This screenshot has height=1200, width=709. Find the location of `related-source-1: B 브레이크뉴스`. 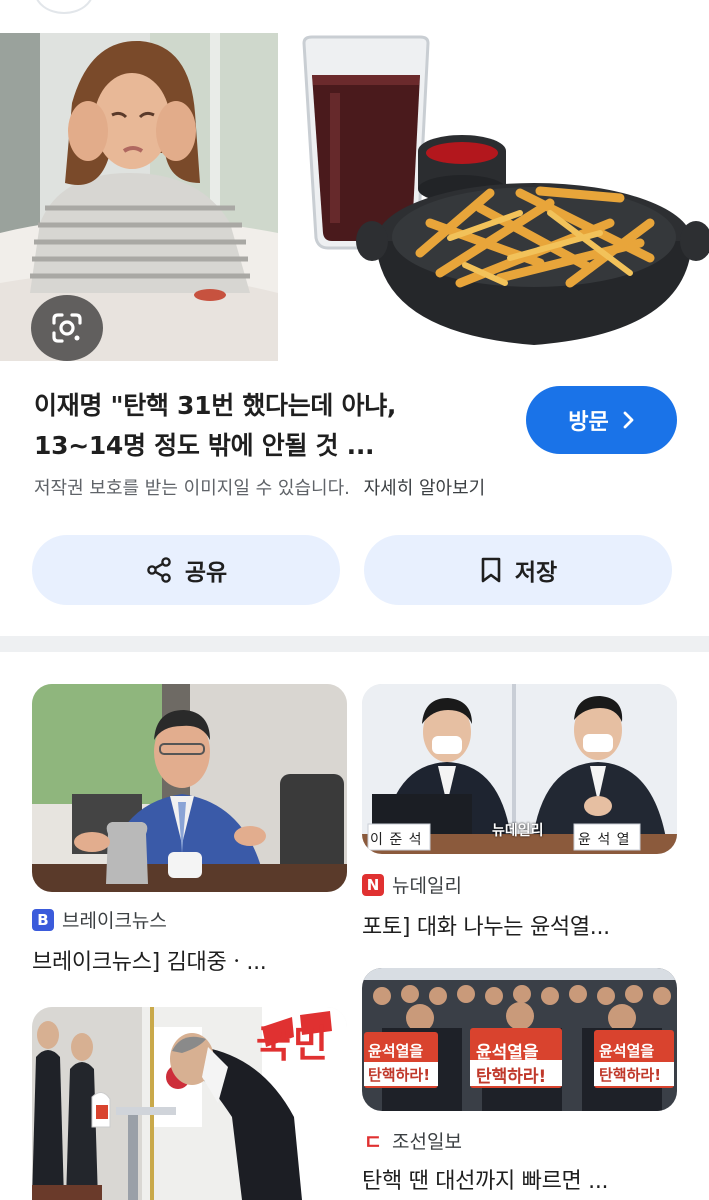

related-source-1: B 브레이크뉴스 is located at coordinates (99, 919).